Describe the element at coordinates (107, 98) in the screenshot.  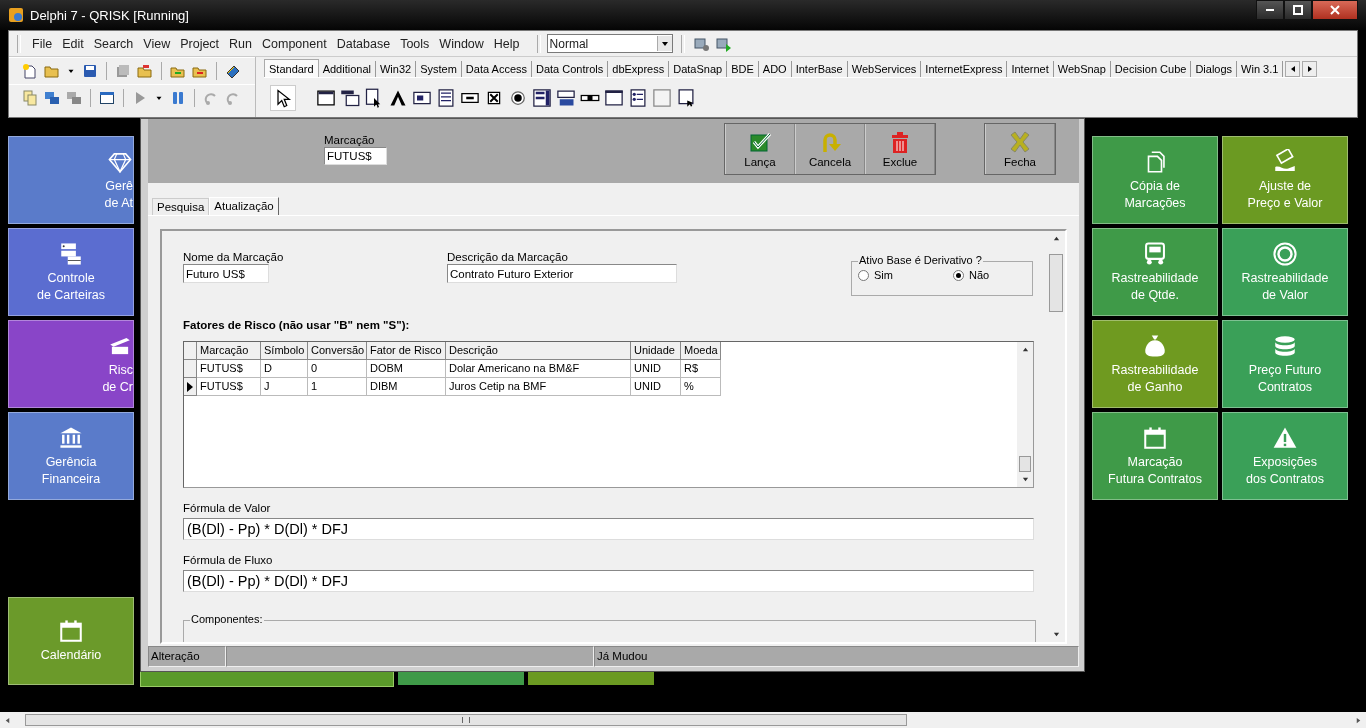
I see `form-icon` at that location.